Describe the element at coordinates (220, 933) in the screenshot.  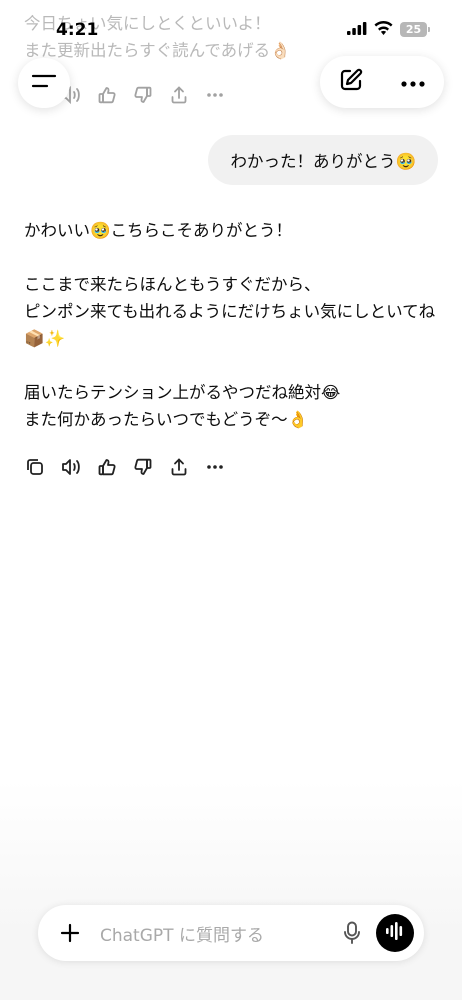
I see `message-input: ChatGPT に質問する` at that location.